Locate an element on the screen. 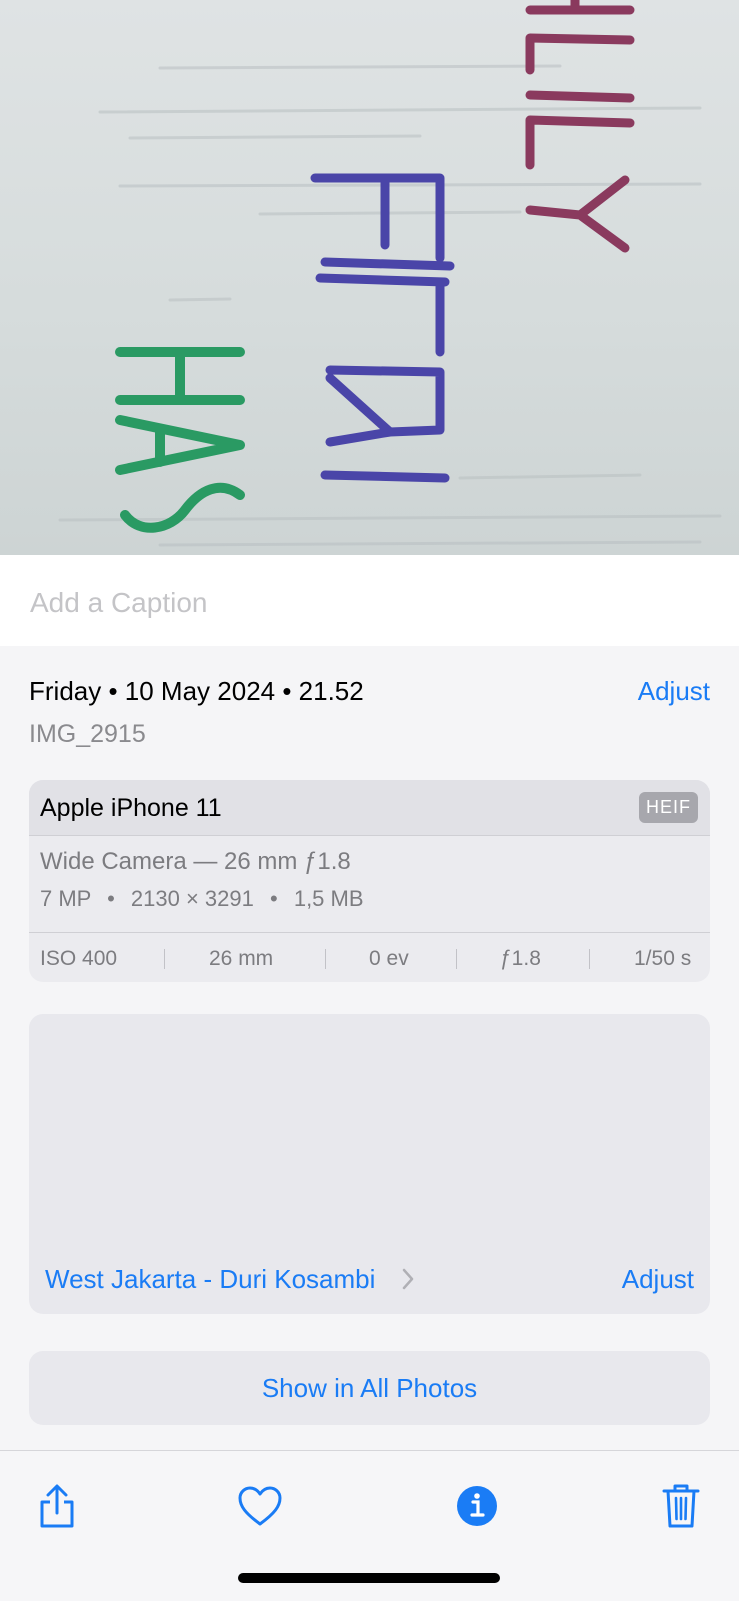 This screenshot has width=739, height=1601. share-button is located at coordinates (57, 1506).